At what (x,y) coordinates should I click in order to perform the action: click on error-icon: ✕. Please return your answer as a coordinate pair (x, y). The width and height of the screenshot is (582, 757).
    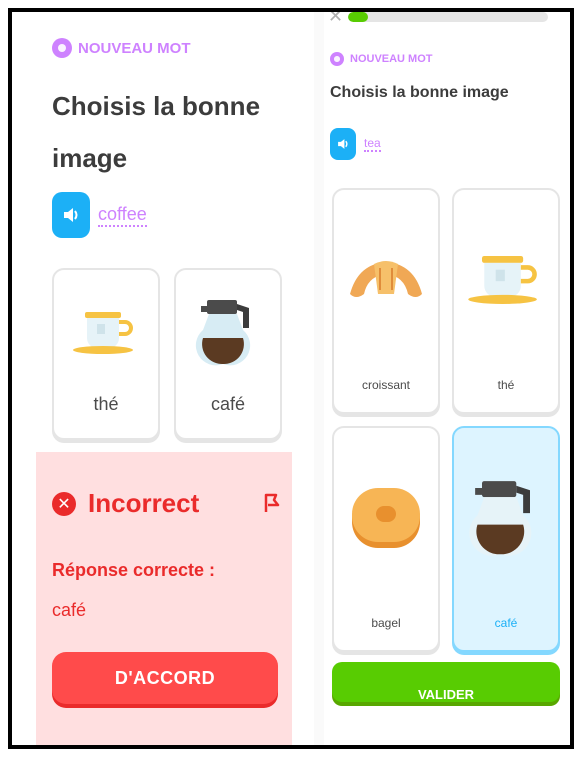
    Looking at the image, I should click on (64, 503).